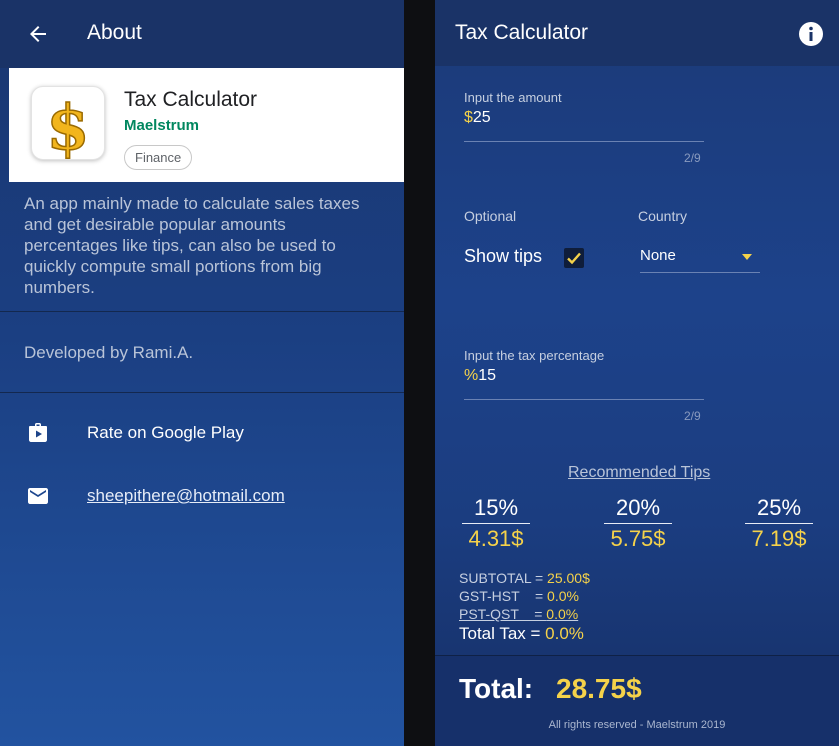 This screenshot has height=746, width=839. Describe the element at coordinates (692, 158) in the screenshot. I see `amount-counter: 2/9` at that location.